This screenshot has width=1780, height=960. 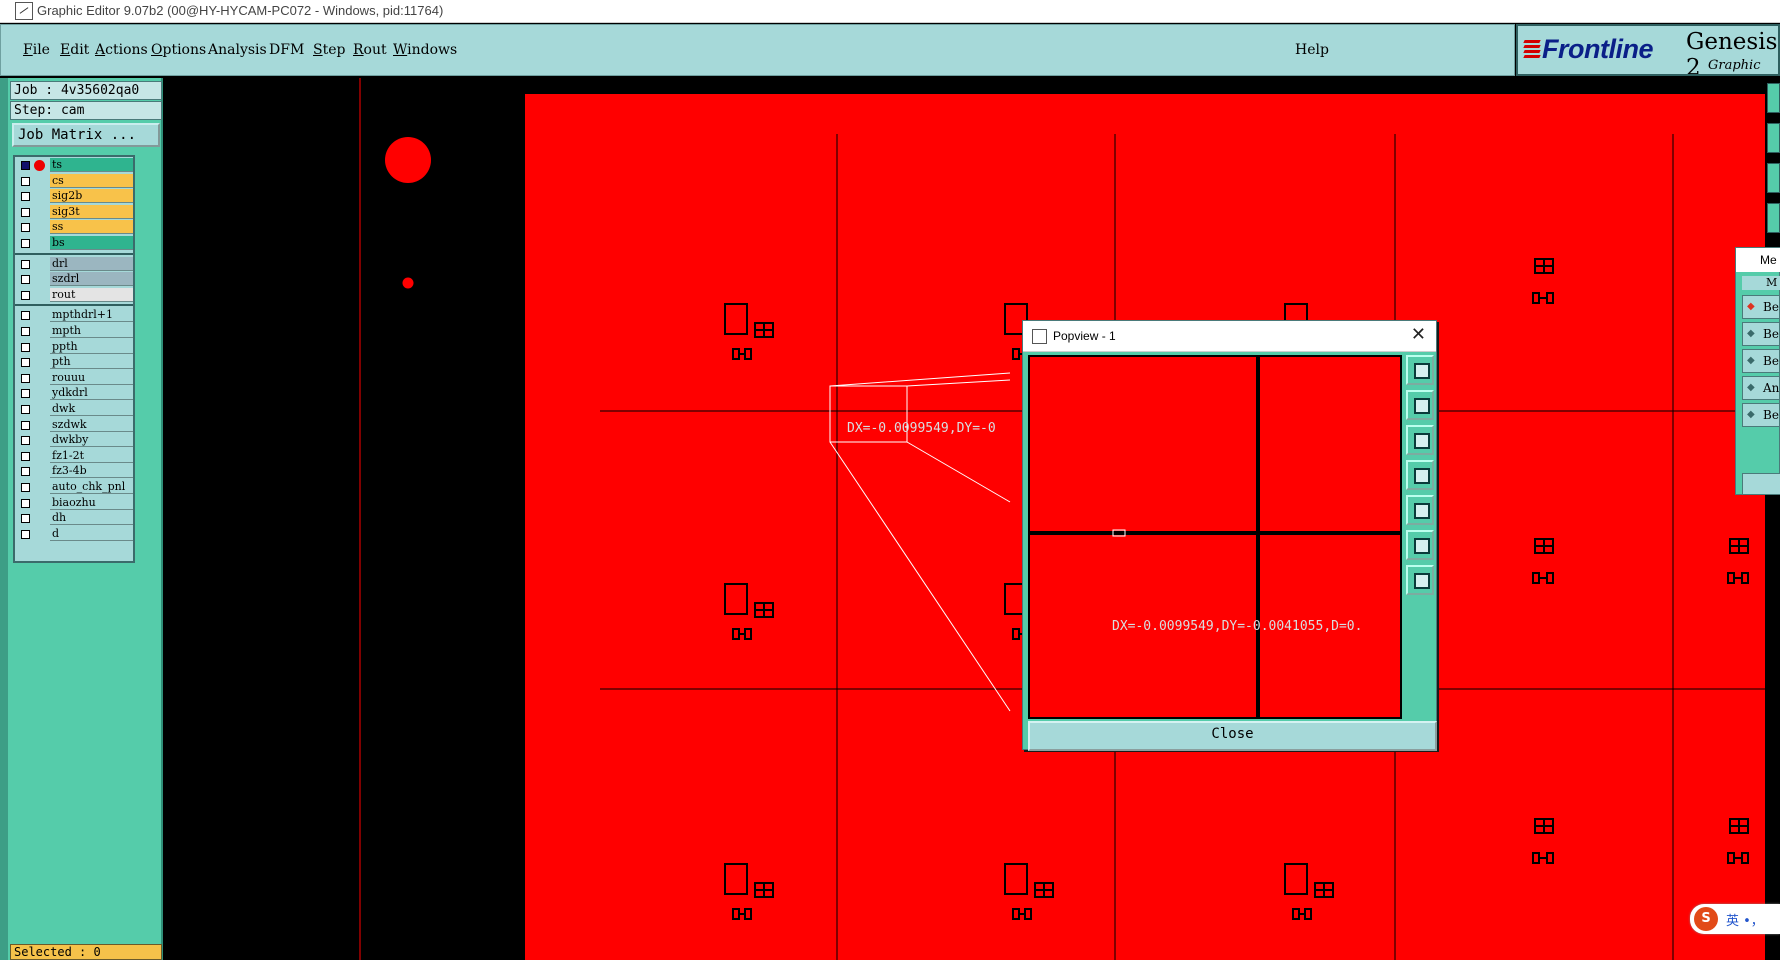 What do you see at coordinates (1215, 537) in the screenshot?
I see `popview-viewport: DX=-0.0099549,DY=-0.0041055,D=0.` at bounding box center [1215, 537].